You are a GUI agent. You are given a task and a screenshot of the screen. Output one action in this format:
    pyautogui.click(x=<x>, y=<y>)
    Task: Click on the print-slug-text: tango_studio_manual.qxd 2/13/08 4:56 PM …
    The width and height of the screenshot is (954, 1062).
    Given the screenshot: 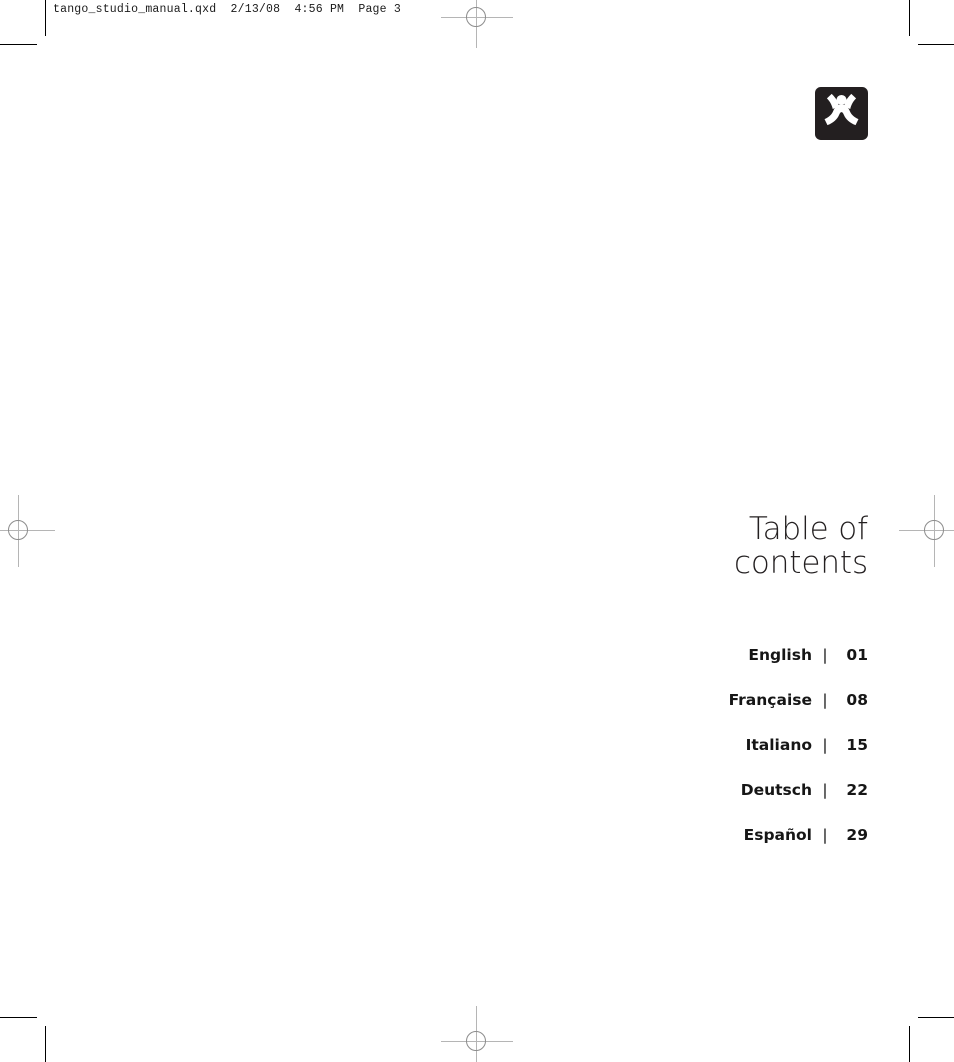 What is the action you would take?
    pyautogui.click(x=227, y=9)
    